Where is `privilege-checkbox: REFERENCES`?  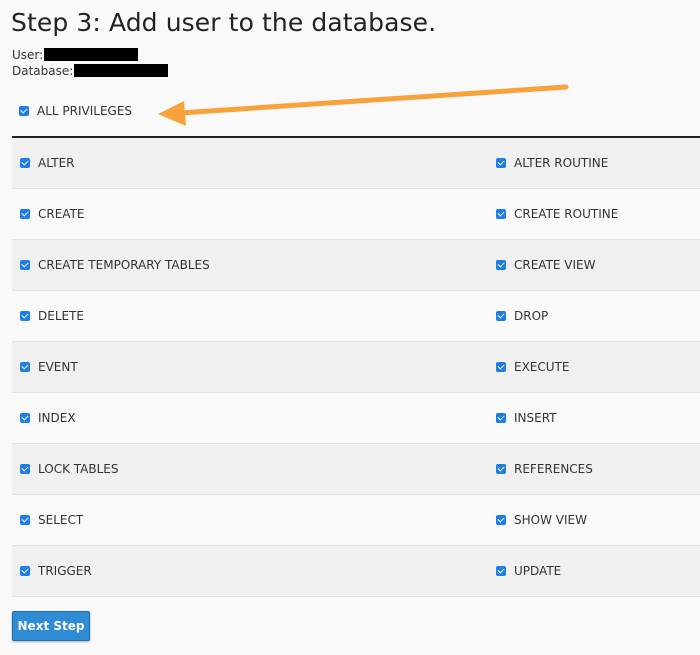
privilege-checkbox: REFERENCES is located at coordinates (544, 469).